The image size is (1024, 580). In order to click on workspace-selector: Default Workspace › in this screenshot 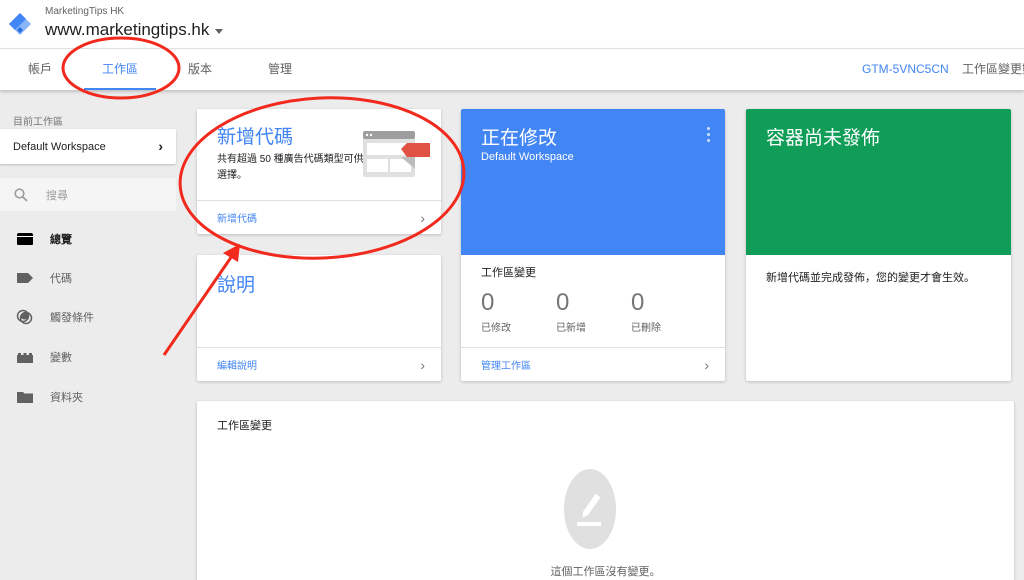, I will do `click(88, 146)`.